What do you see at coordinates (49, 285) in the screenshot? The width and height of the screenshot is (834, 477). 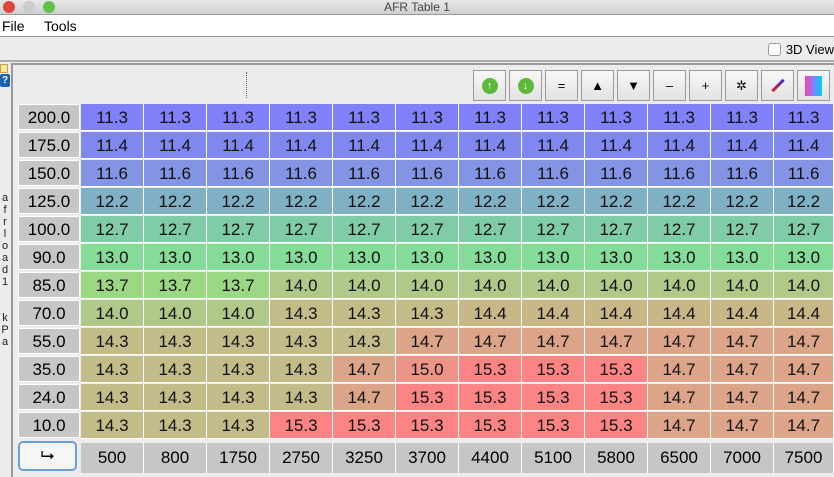 I see `row-header: 85.0` at bounding box center [49, 285].